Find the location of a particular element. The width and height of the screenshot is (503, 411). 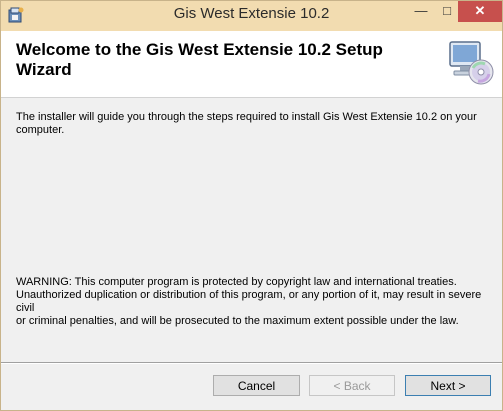

close-button: ✕ is located at coordinates (480, 11).